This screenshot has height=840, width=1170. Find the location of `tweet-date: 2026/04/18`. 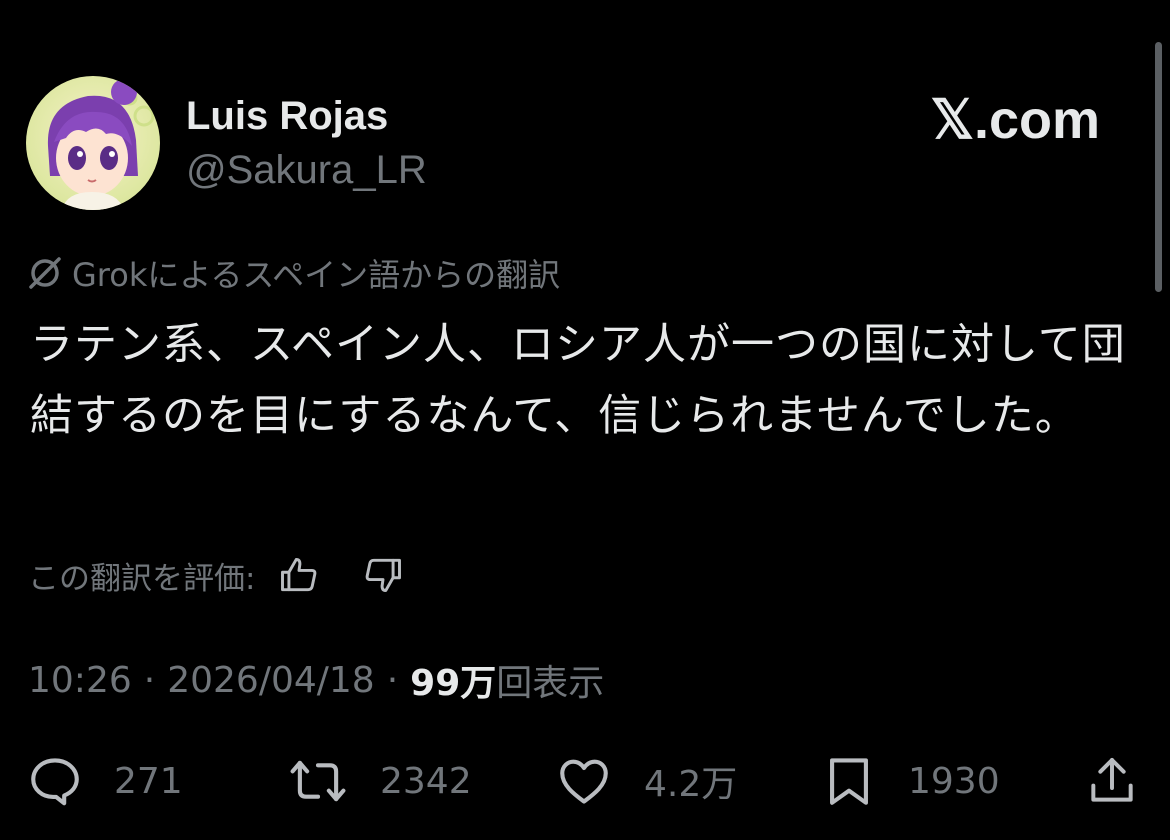

tweet-date: 2026/04/18 is located at coordinates (271, 680).